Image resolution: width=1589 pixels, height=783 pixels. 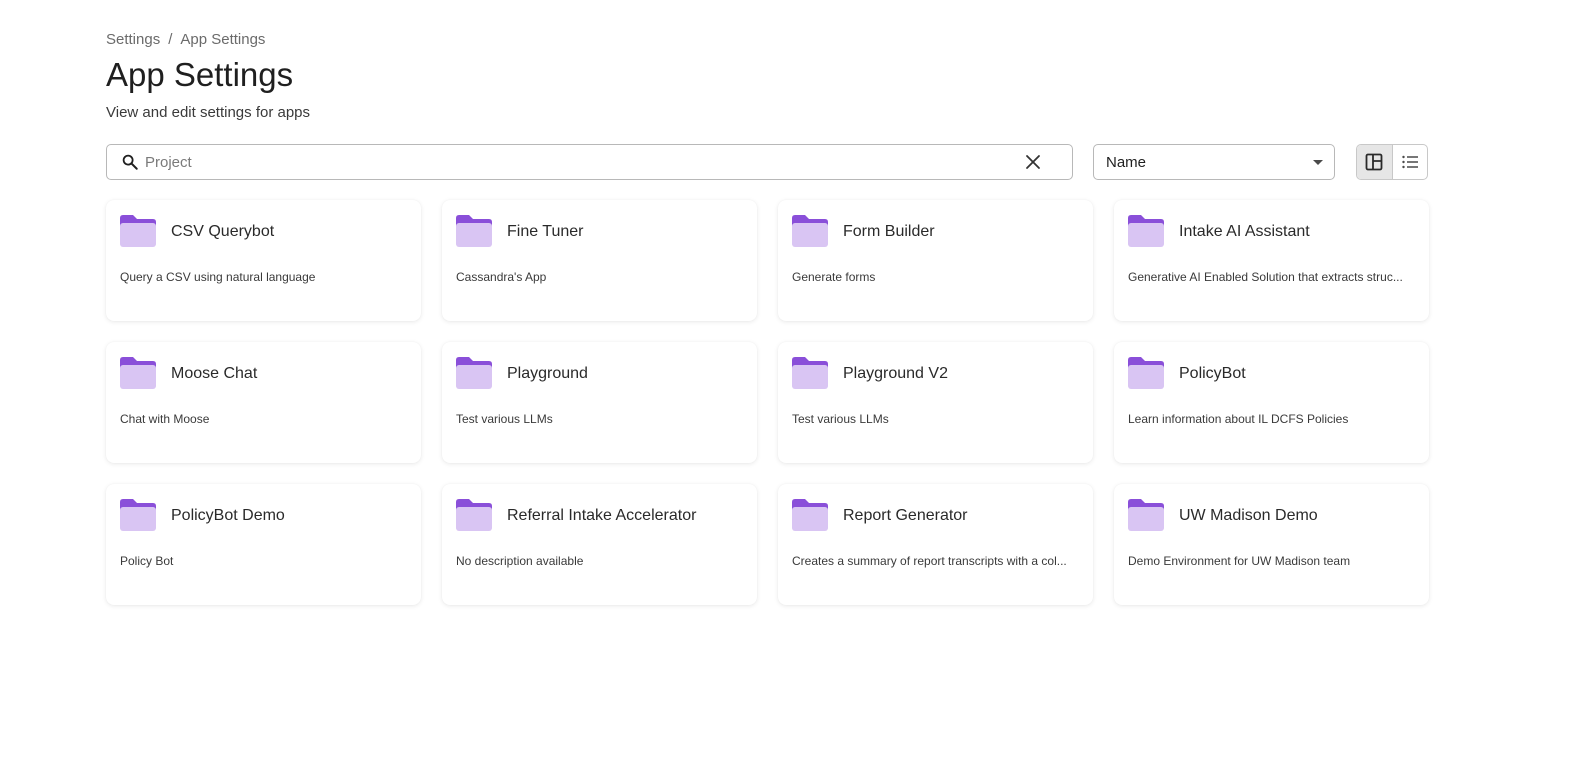 I want to click on view-toggle, so click(x=1392, y=162).